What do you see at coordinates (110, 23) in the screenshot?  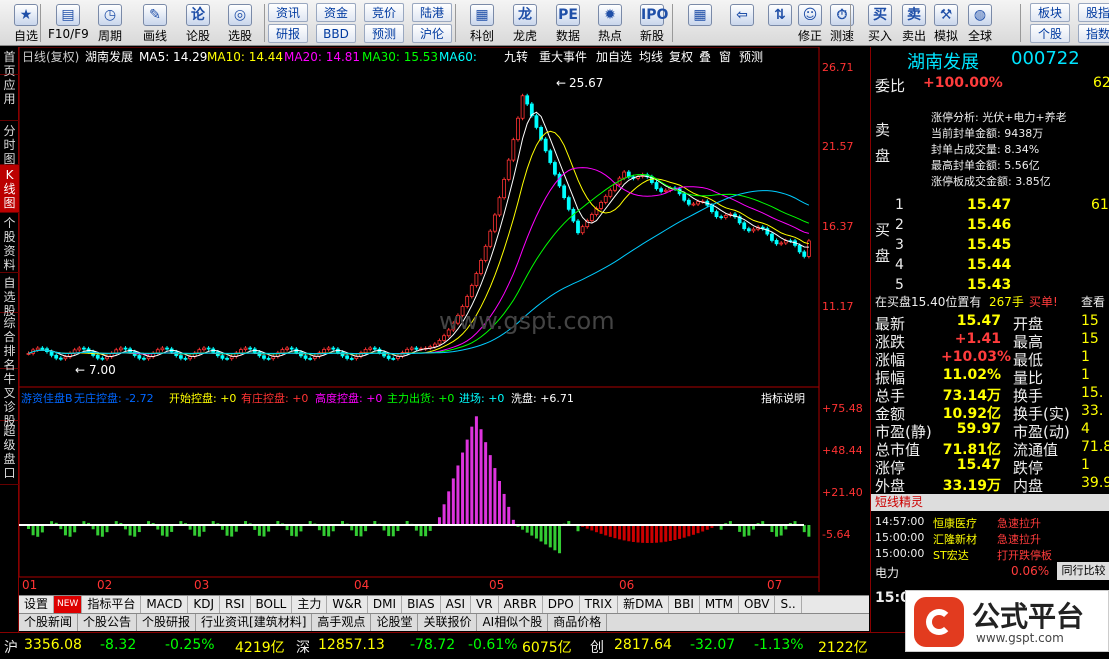 I see `toolbar-btn-clock: ◷ 周期` at bounding box center [110, 23].